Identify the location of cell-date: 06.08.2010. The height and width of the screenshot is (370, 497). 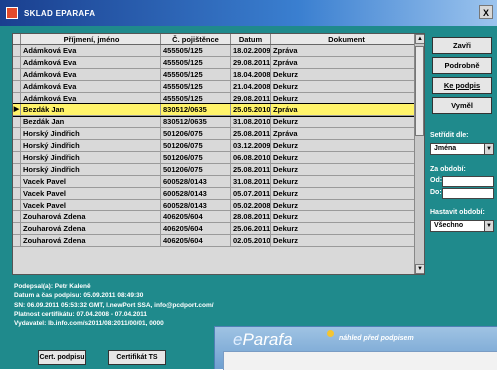
(252, 157).